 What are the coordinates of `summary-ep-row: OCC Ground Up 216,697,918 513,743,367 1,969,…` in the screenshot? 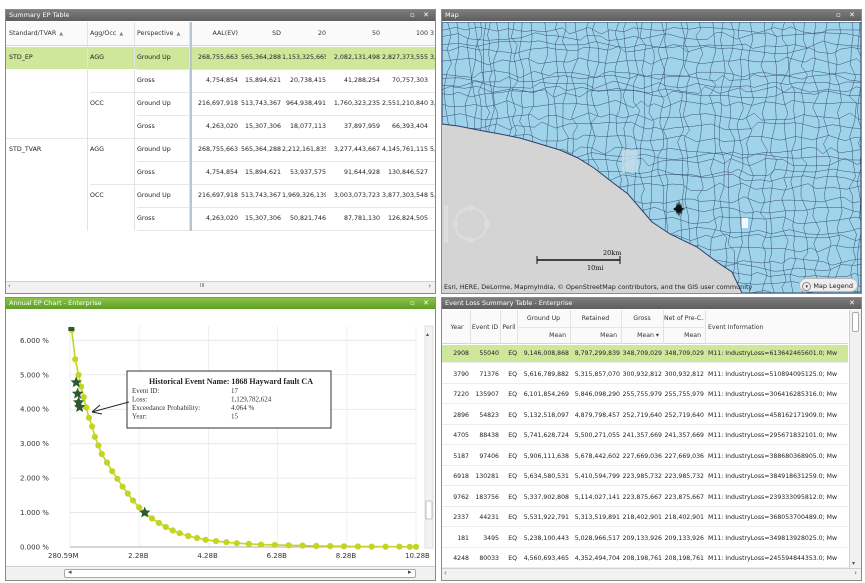 It's located at (220, 196).